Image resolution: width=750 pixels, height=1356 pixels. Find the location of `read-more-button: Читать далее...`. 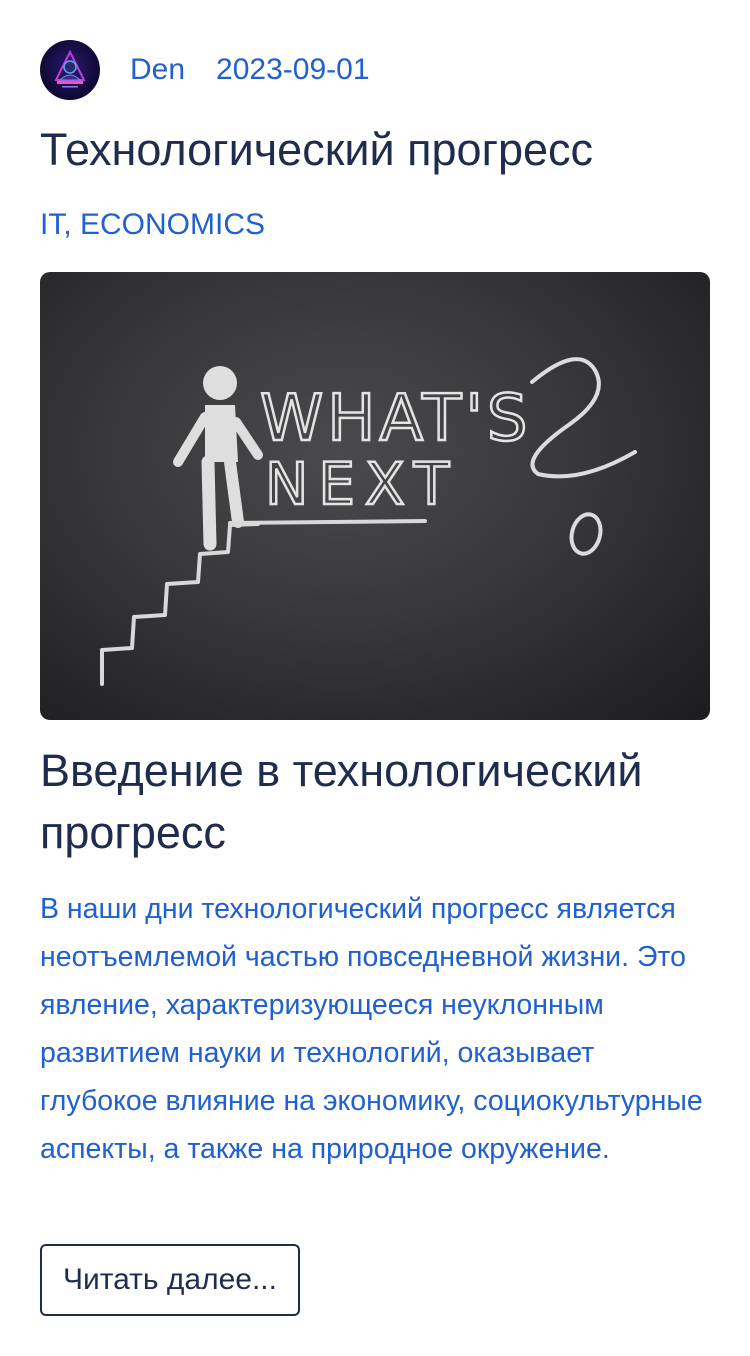

read-more-button: Читать далее... is located at coordinates (170, 1280).